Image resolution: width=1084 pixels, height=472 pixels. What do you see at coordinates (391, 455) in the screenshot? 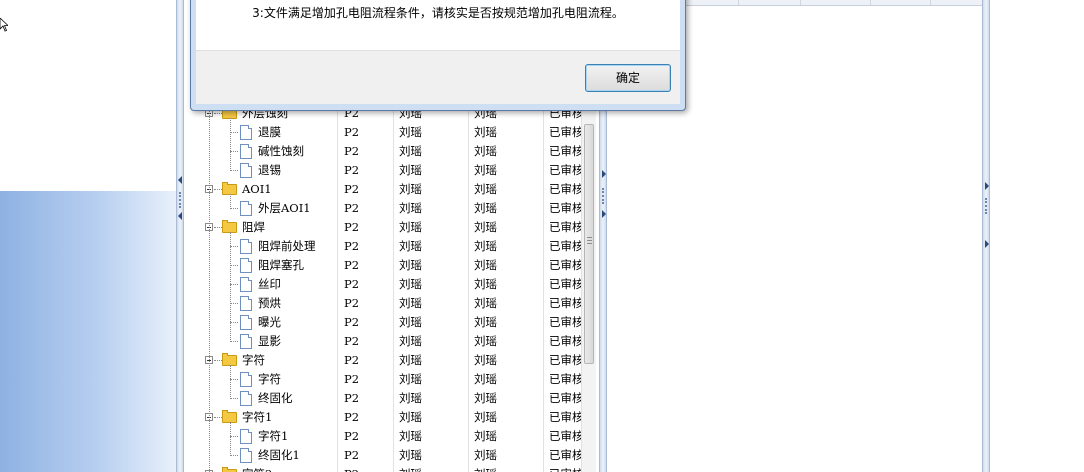
I see `table-row: 终固化1 P2 刘瑶 刘瑶 已审核` at bounding box center [391, 455].